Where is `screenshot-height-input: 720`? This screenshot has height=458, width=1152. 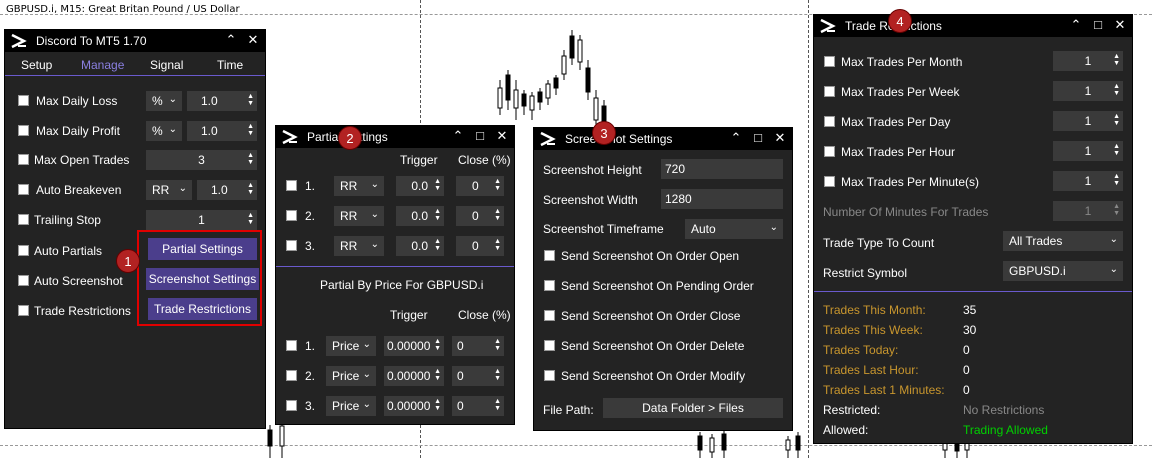
screenshot-height-input: 720 is located at coordinates (722, 169).